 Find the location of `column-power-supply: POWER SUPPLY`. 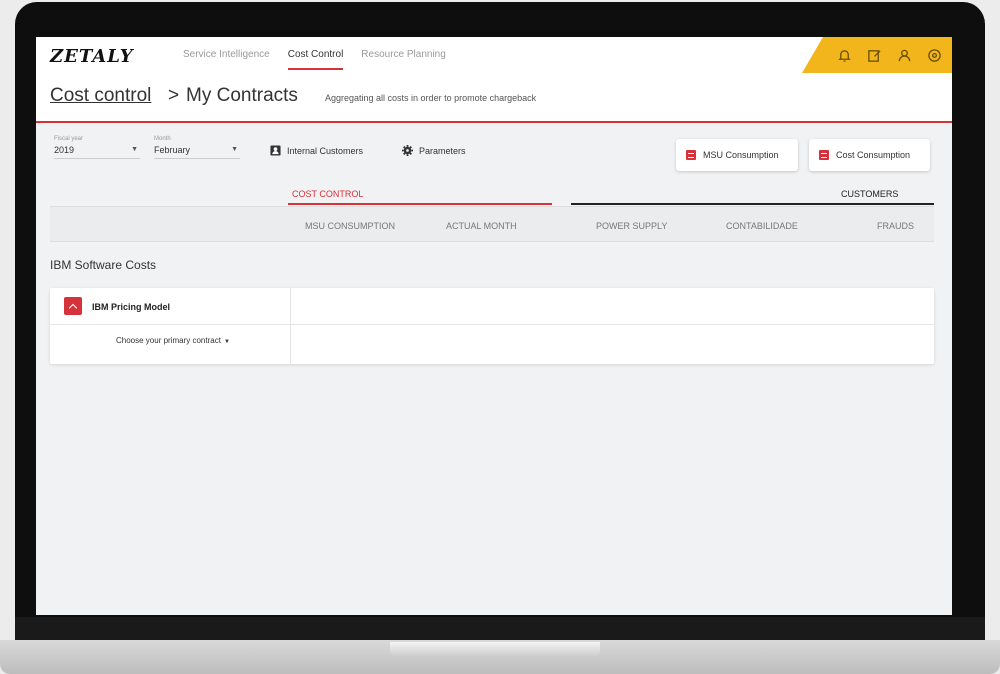

column-power-supply: POWER SUPPLY is located at coordinates (631, 226).